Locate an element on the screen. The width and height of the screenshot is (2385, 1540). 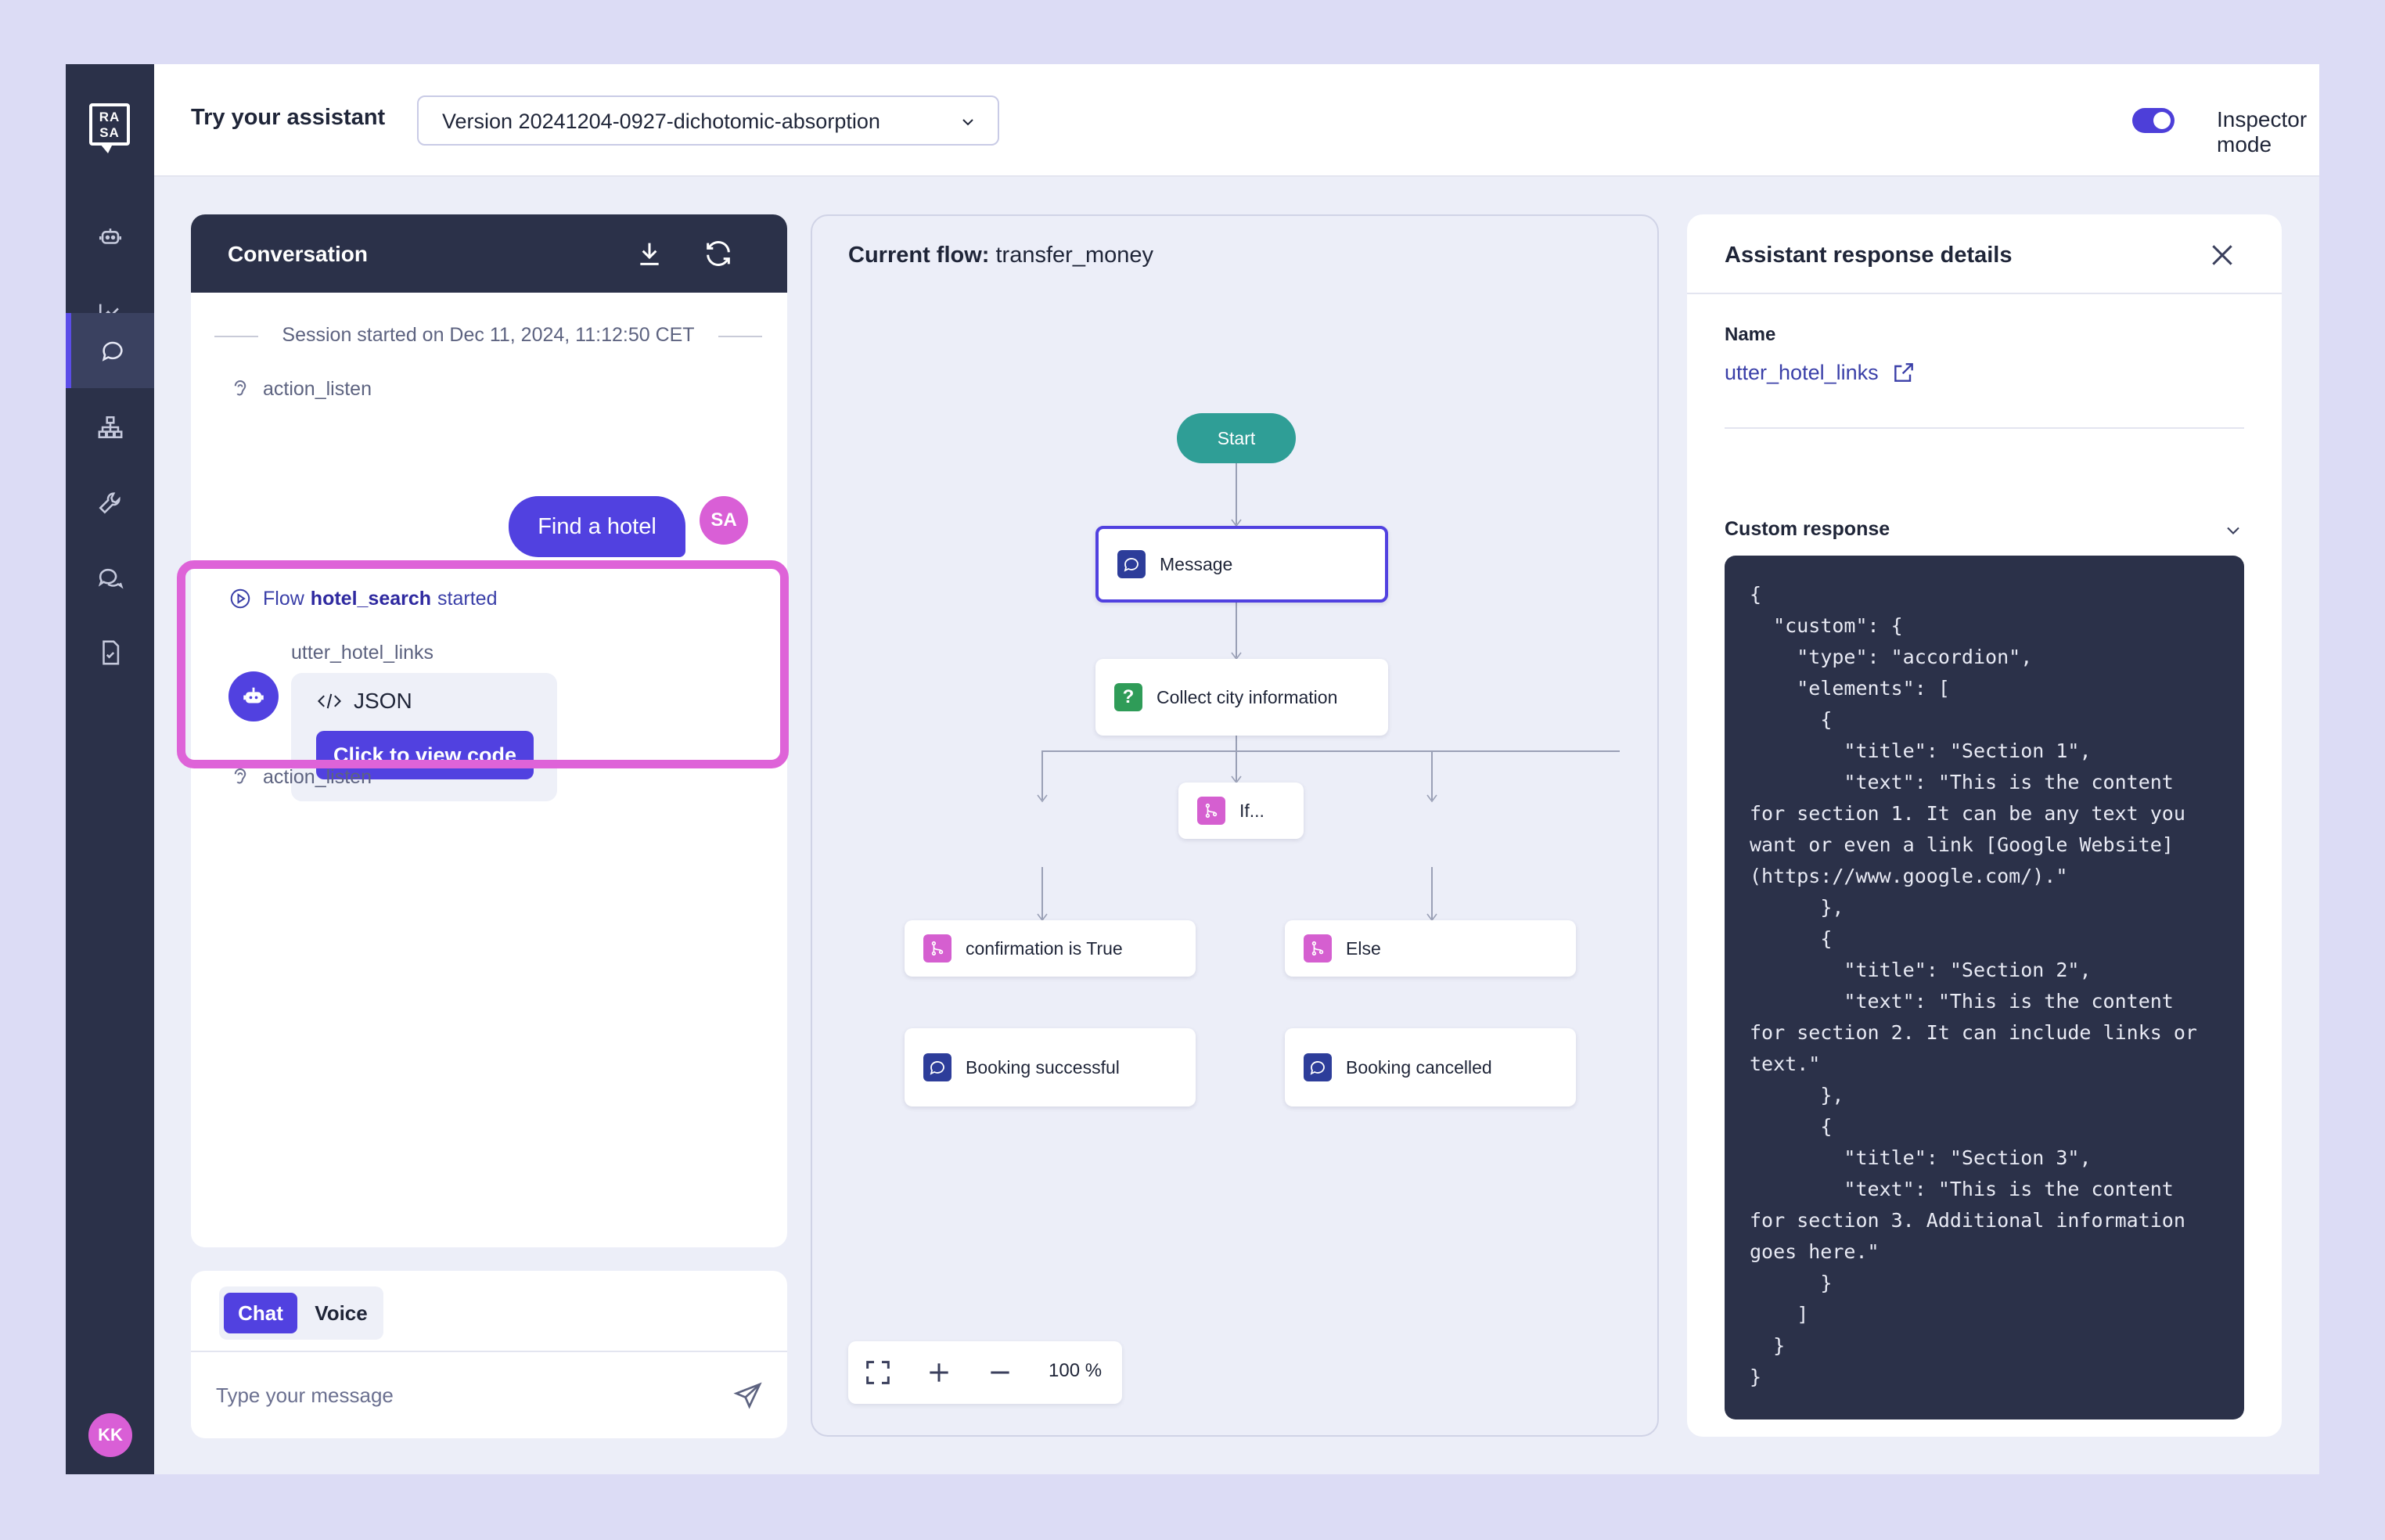
zoom-controls: 100 % is located at coordinates (985, 1372).